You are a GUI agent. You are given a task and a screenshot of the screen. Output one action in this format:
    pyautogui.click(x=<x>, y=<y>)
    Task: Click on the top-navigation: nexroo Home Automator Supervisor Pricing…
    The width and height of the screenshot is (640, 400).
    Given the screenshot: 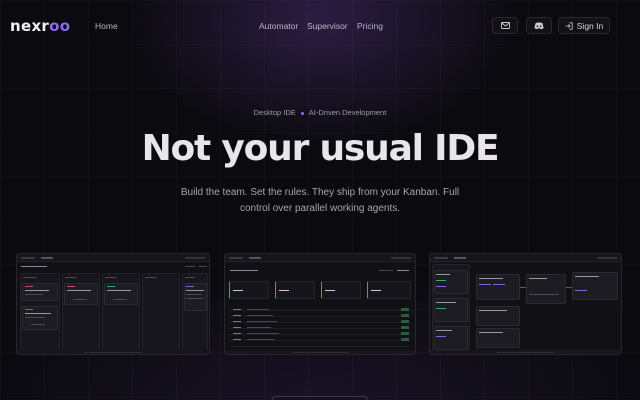 What is the action you would take?
    pyautogui.click(x=320, y=26)
    